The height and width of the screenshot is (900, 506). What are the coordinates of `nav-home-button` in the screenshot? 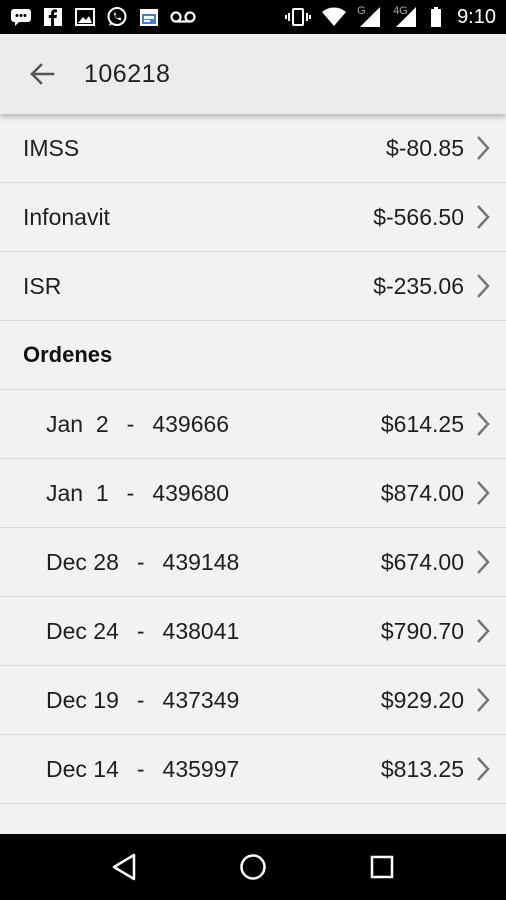 It's located at (253, 867).